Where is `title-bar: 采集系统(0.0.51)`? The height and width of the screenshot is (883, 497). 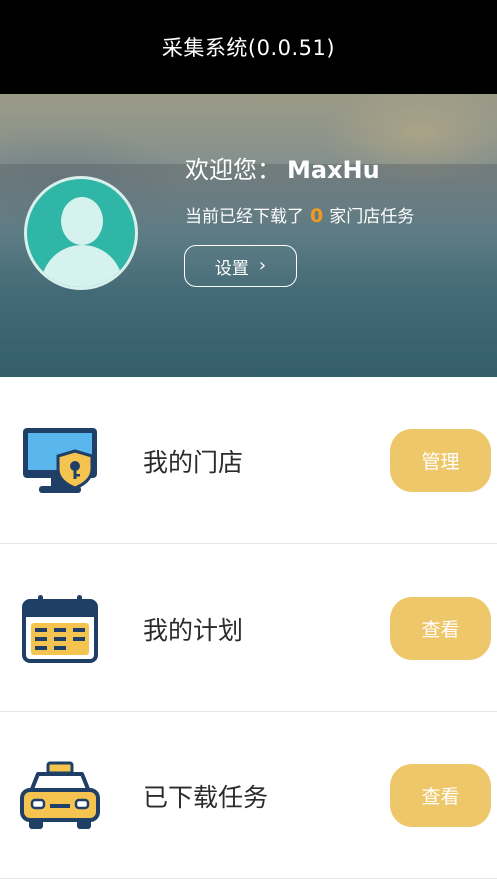
title-bar: 采集系统(0.0.51) is located at coordinates (248, 47).